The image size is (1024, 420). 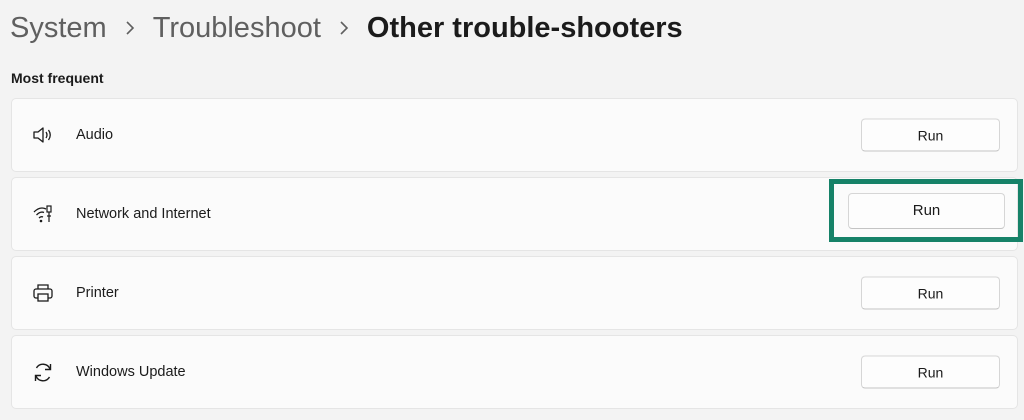 I want to click on run-network-button: Run, so click(x=926, y=210).